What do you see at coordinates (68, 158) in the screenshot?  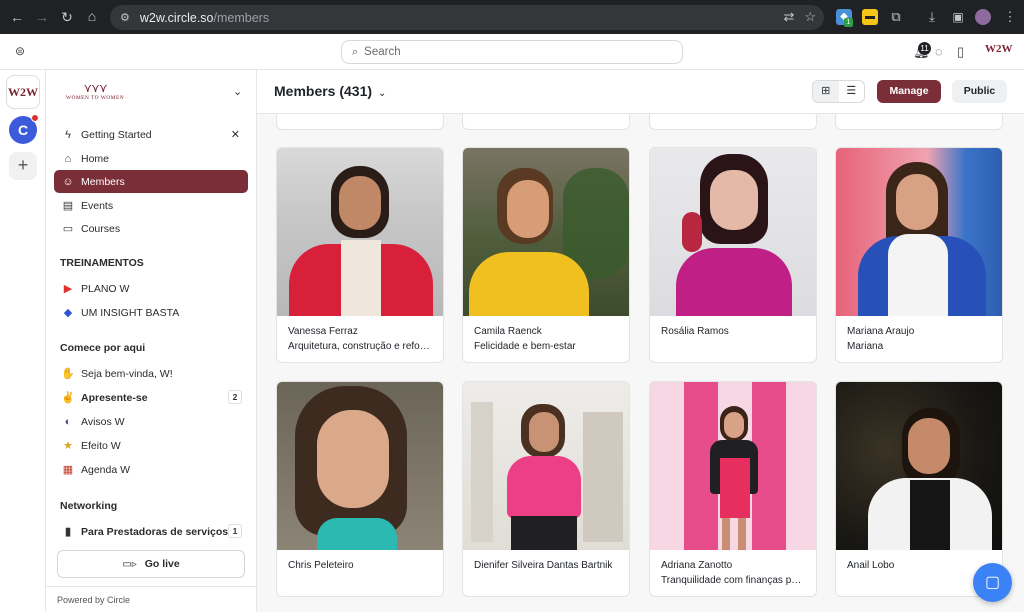 I see `home-icon: ⌂` at bounding box center [68, 158].